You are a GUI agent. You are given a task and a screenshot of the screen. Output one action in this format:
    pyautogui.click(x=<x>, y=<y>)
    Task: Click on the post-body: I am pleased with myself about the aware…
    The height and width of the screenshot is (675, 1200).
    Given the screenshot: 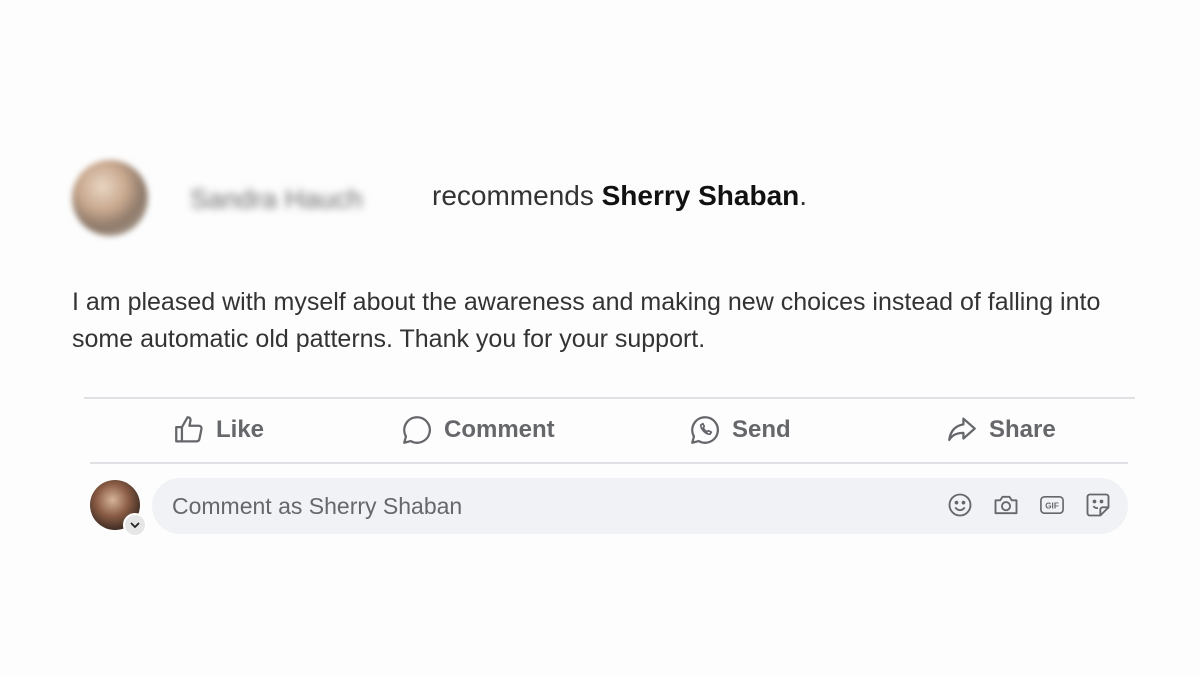 What is the action you would take?
    pyautogui.click(x=586, y=320)
    